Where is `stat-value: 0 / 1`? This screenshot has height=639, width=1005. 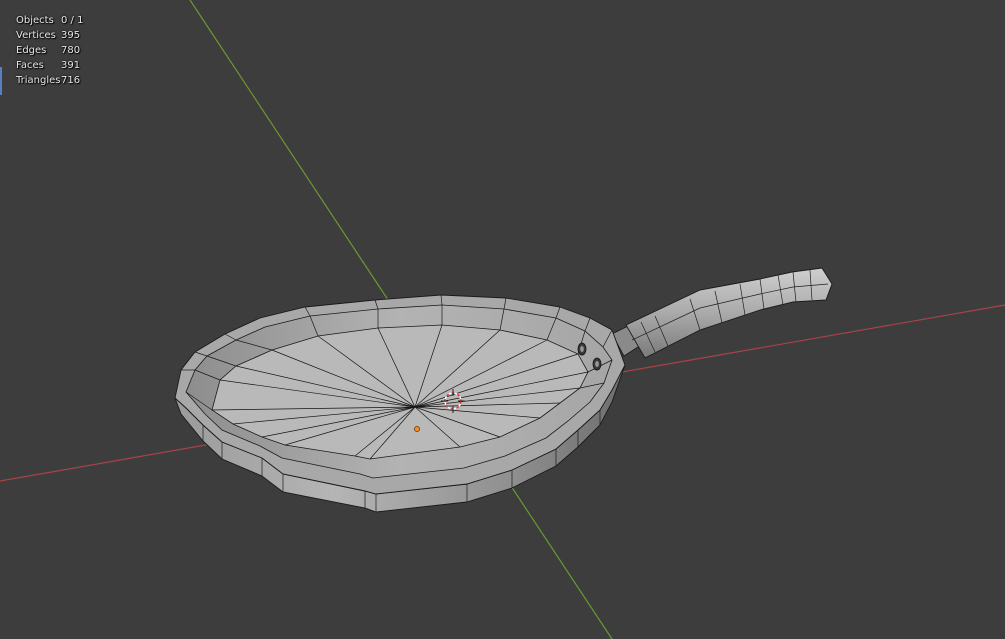 stat-value: 0 / 1 is located at coordinates (72, 20).